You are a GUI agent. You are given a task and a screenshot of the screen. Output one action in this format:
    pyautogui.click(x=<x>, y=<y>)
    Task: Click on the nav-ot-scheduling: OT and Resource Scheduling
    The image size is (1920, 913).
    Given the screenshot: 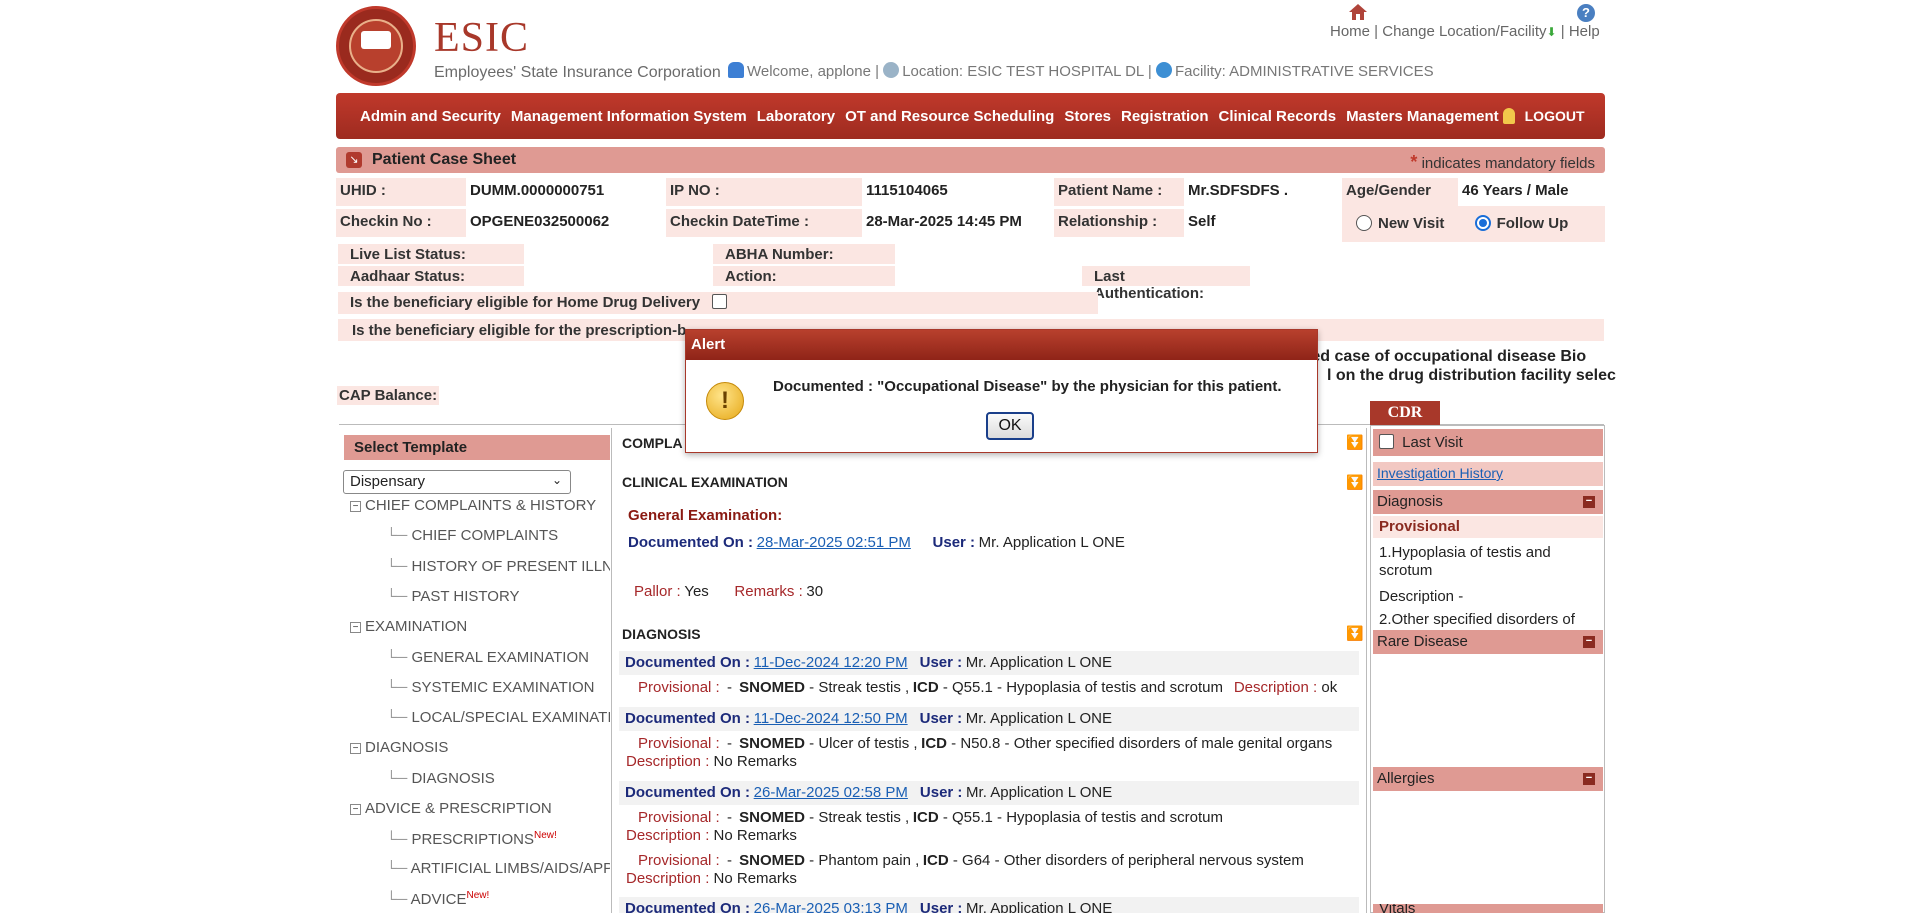 What is the action you would take?
    pyautogui.click(x=949, y=116)
    